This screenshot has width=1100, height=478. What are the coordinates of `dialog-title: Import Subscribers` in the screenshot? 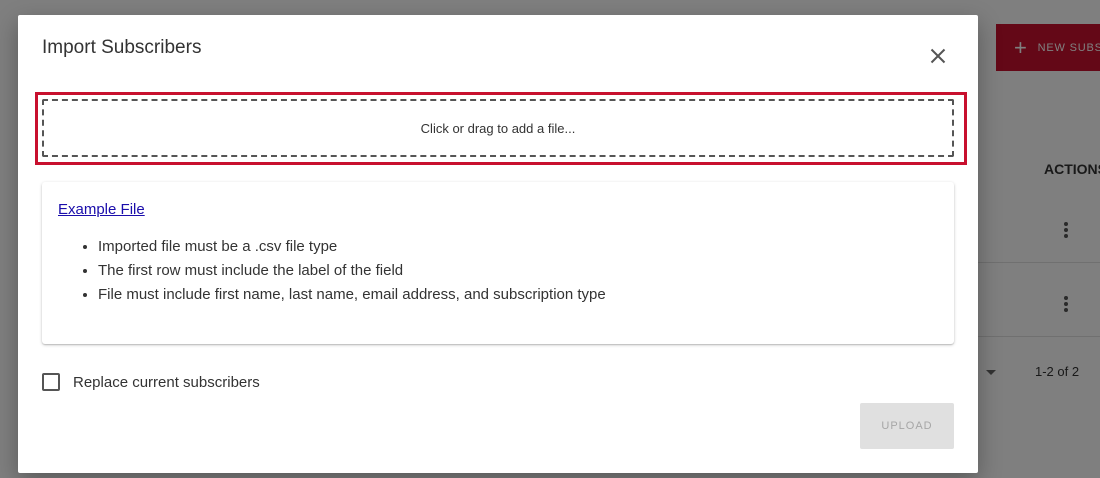 It's located at (122, 47).